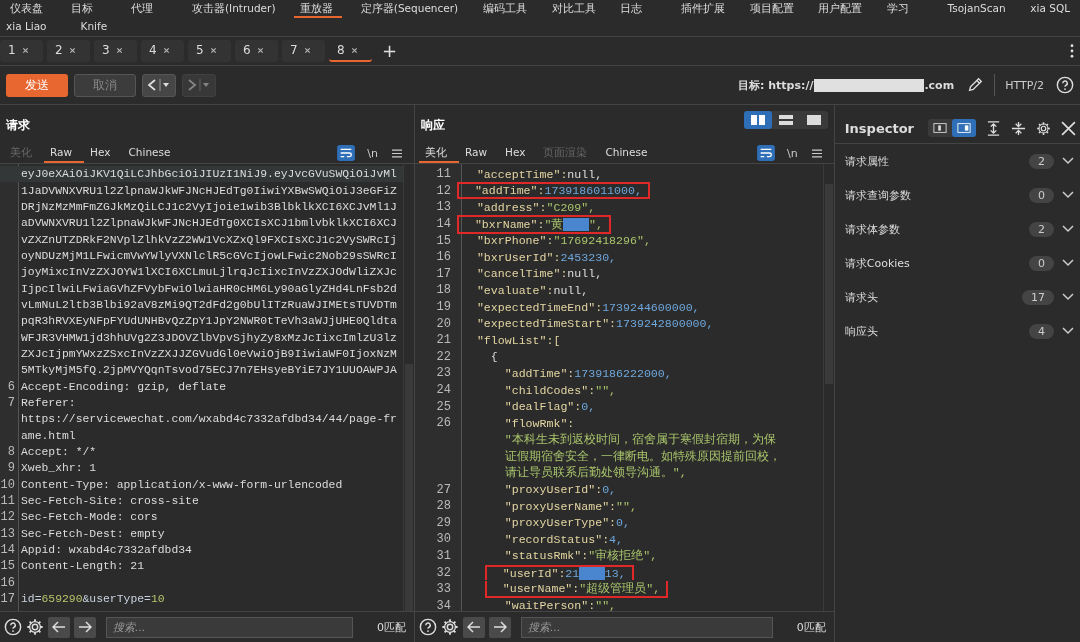 The image size is (1080, 642). I want to click on tool-tab: 编码工具, so click(504, 9).